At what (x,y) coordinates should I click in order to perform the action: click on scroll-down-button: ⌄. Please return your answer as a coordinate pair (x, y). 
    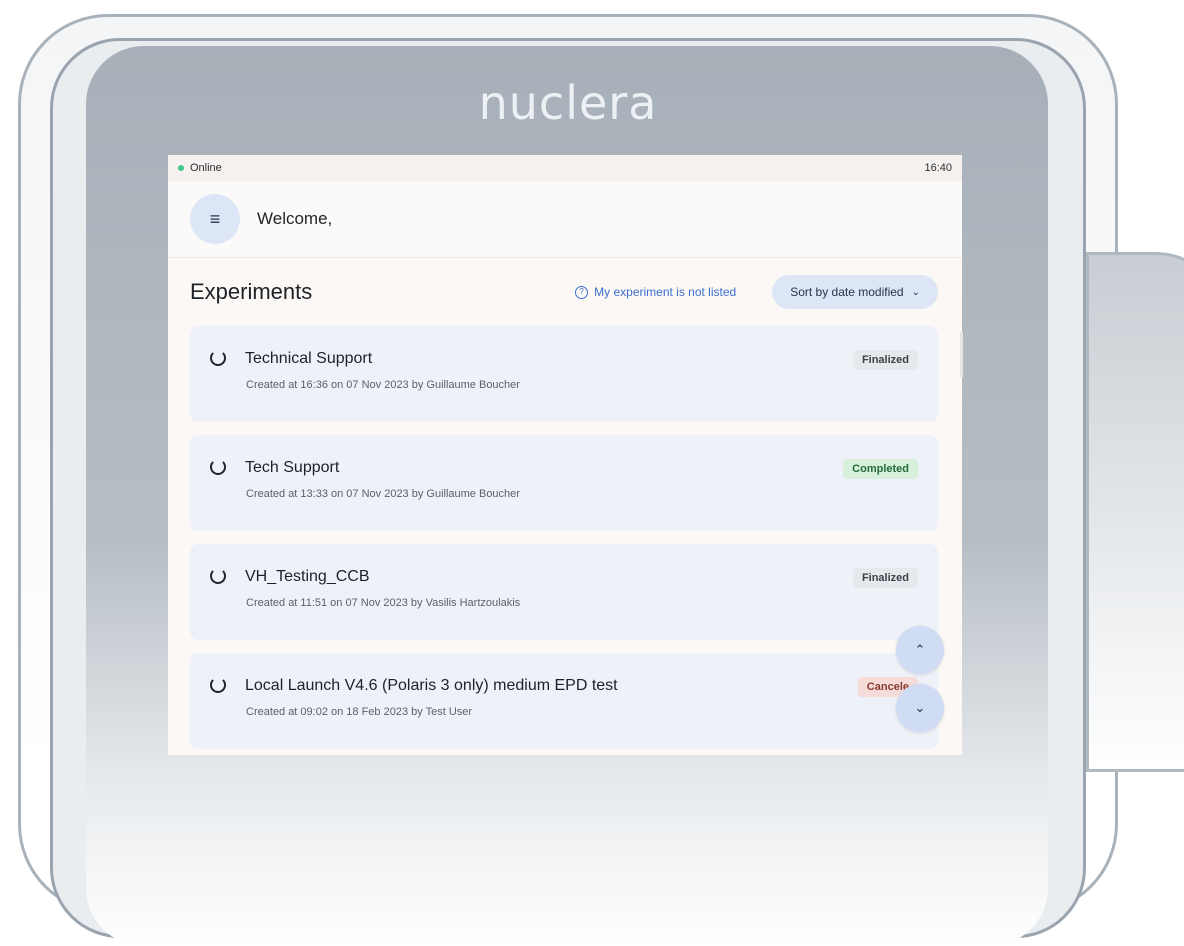
    Looking at the image, I should click on (920, 708).